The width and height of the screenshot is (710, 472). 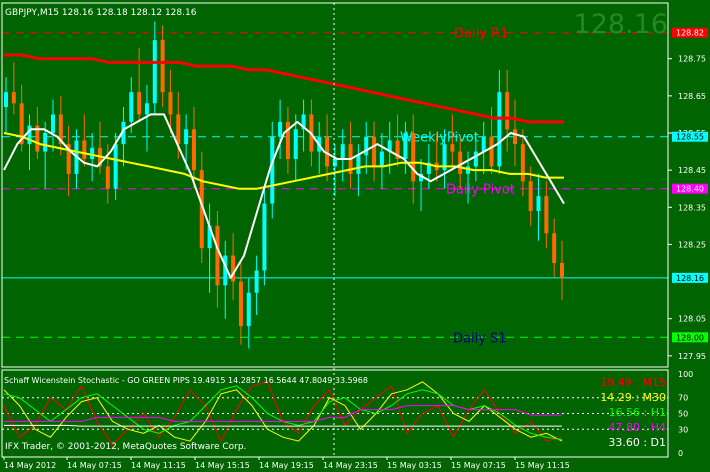 What do you see at coordinates (30, 465) in the screenshot?
I see `time-tick-label: 14 May 2012` at bounding box center [30, 465].